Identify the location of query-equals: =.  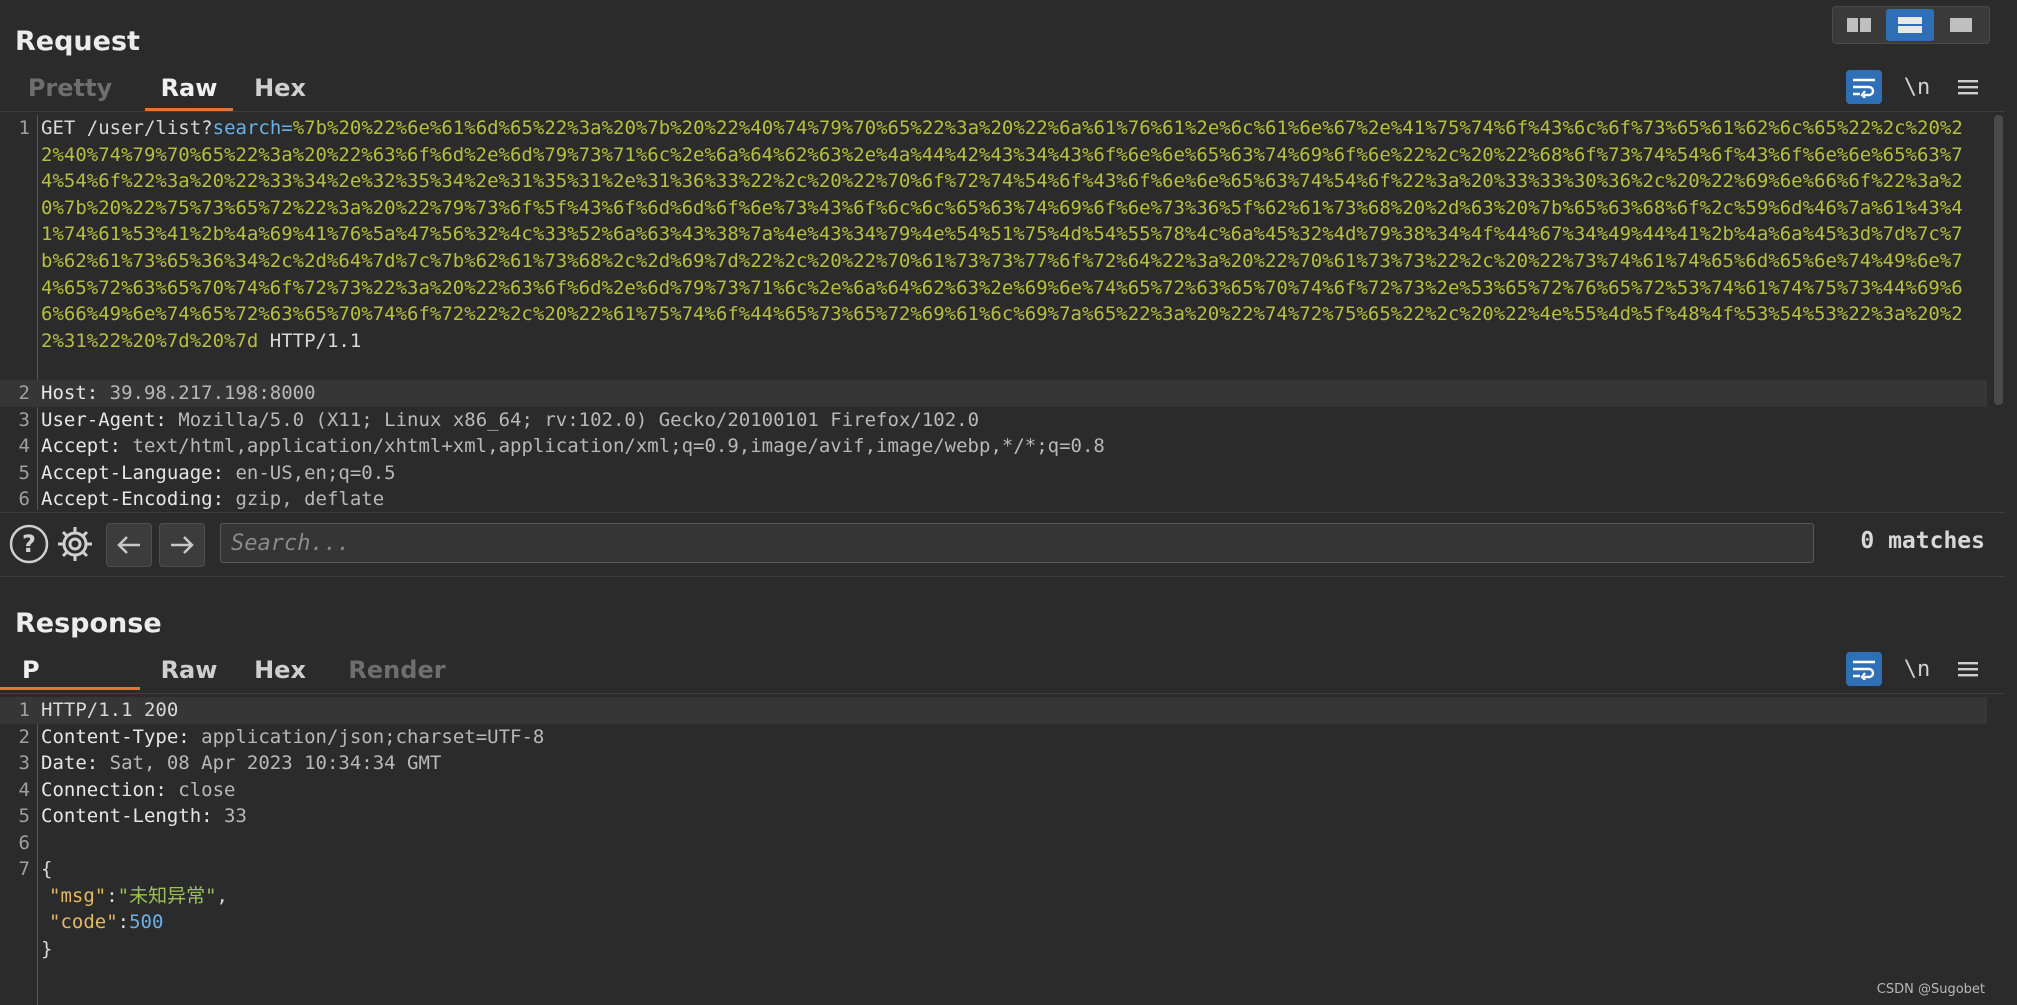
(287, 128).